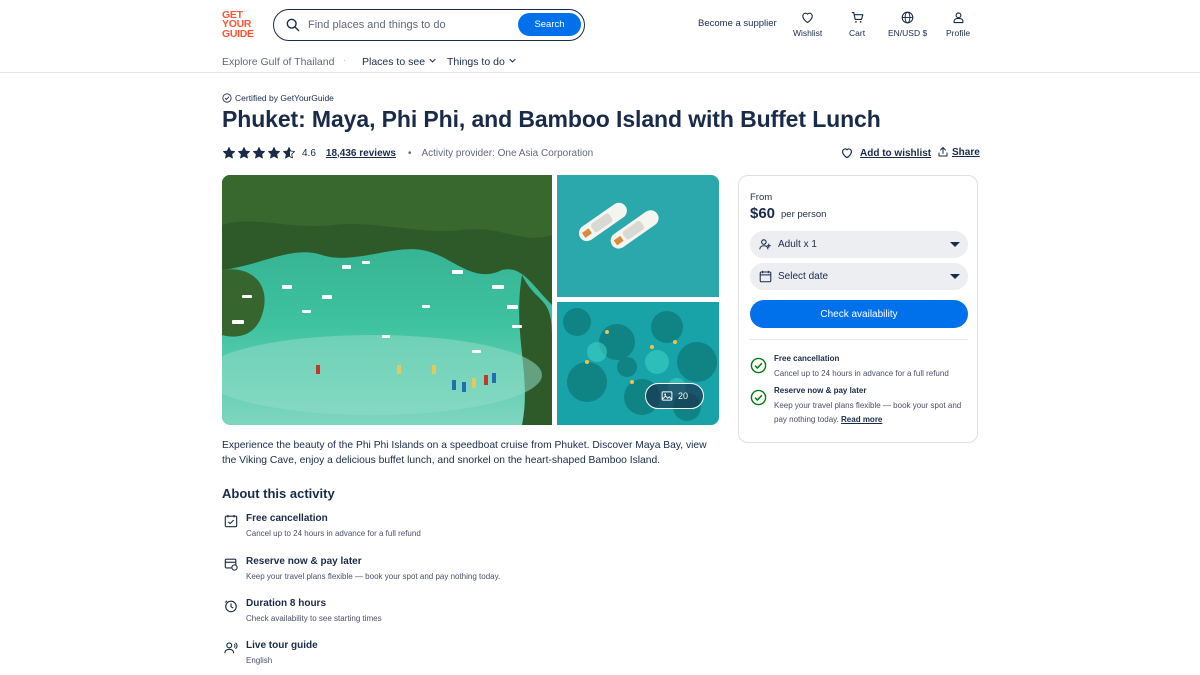  Describe the element at coordinates (857, 17) in the screenshot. I see `cart-icon` at that location.